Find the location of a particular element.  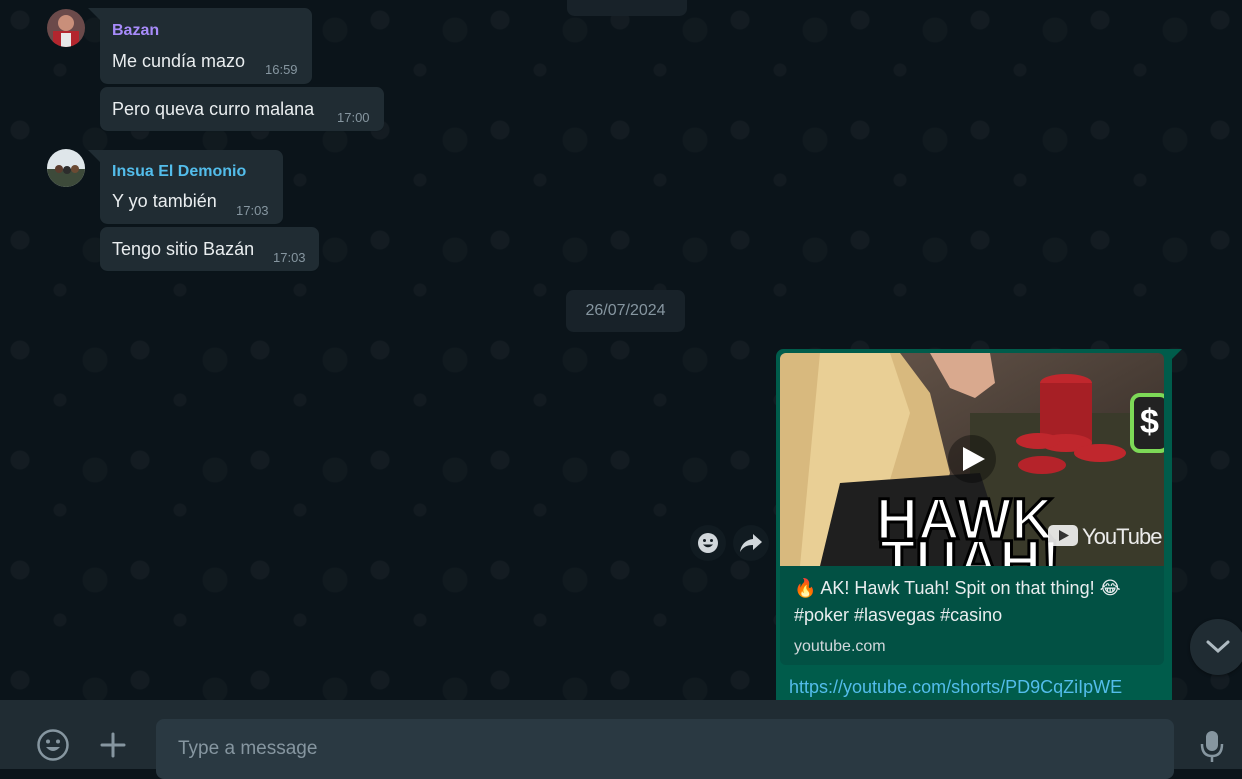

message-link: https://youtube.com/shorts/PD9CqZiIpWE is located at coordinates (955, 687).